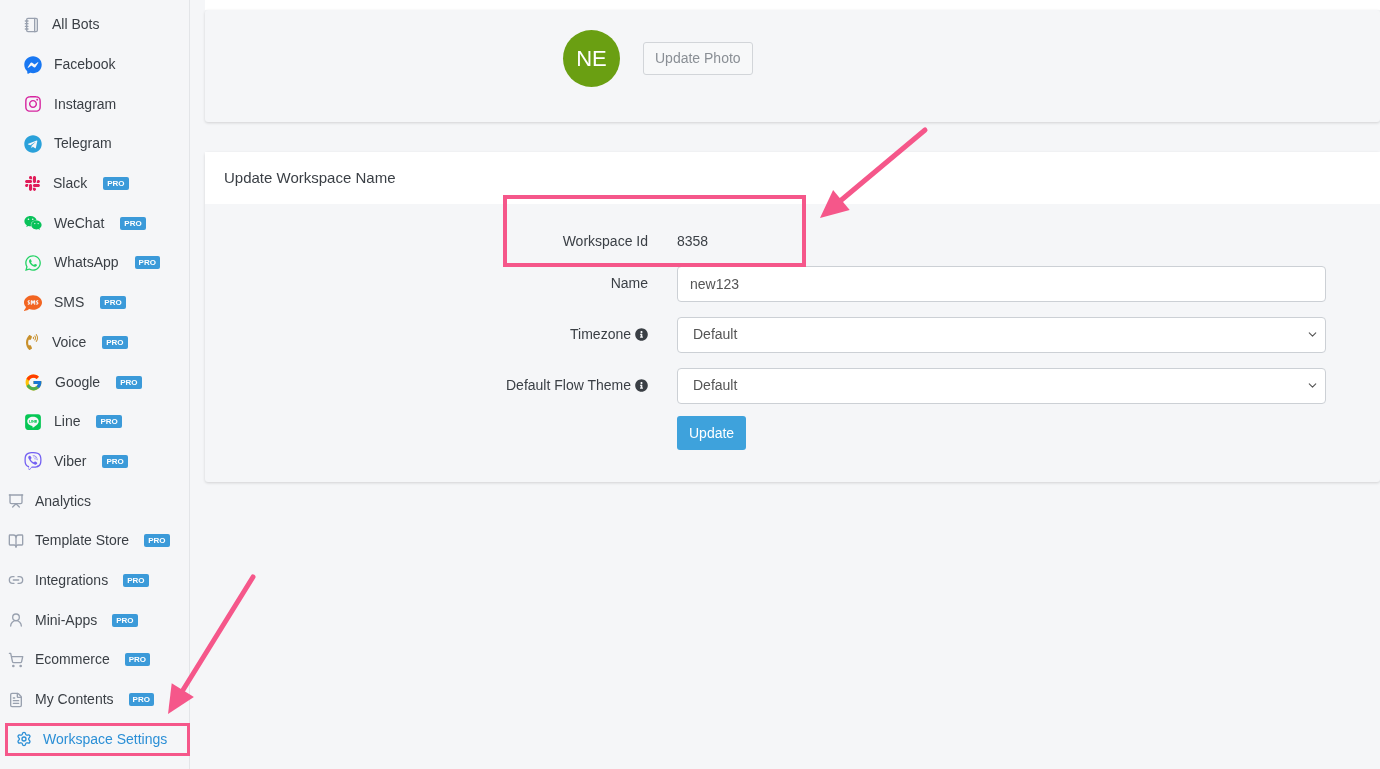  What do you see at coordinates (95, 541) in the screenshot?
I see `sidebar-item: Template Store PRO` at bounding box center [95, 541].